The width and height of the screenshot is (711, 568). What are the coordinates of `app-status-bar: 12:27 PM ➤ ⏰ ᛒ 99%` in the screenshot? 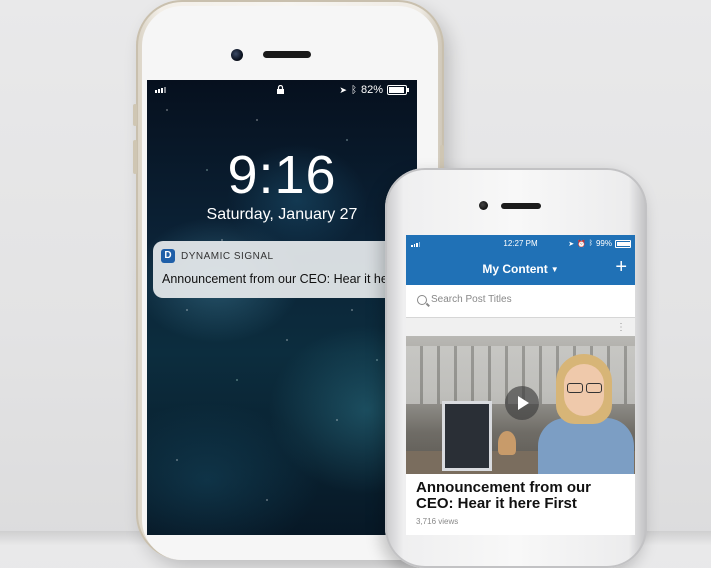 It's located at (520, 244).